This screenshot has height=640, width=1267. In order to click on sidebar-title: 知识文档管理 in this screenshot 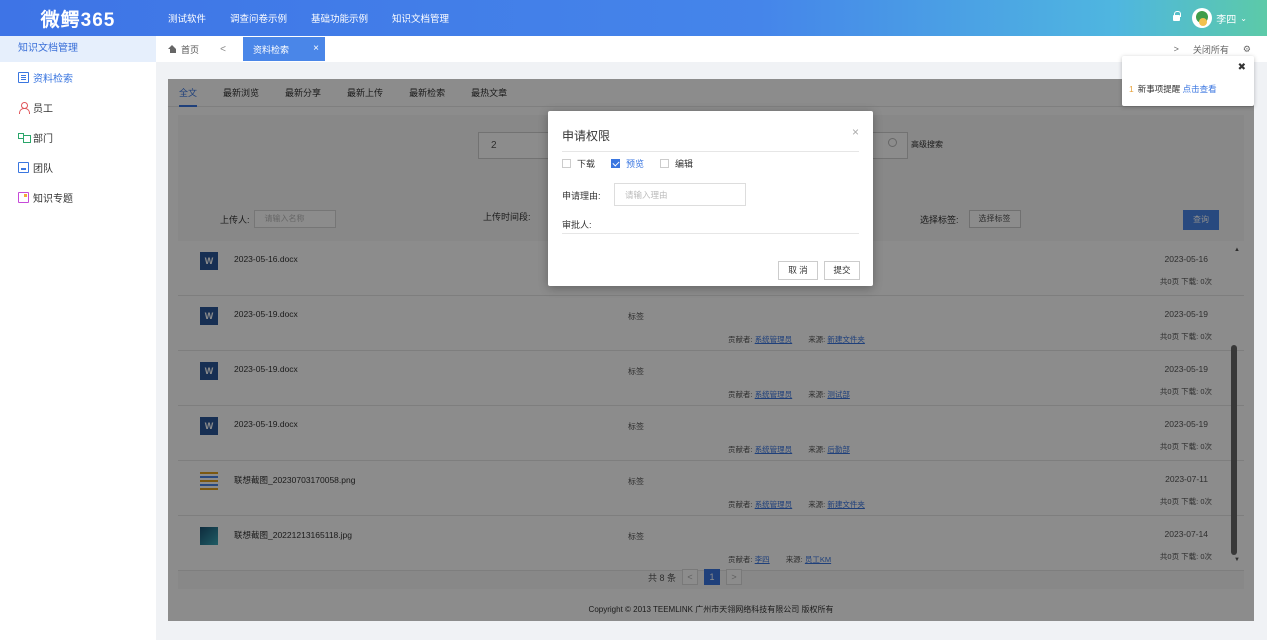, I will do `click(78, 49)`.